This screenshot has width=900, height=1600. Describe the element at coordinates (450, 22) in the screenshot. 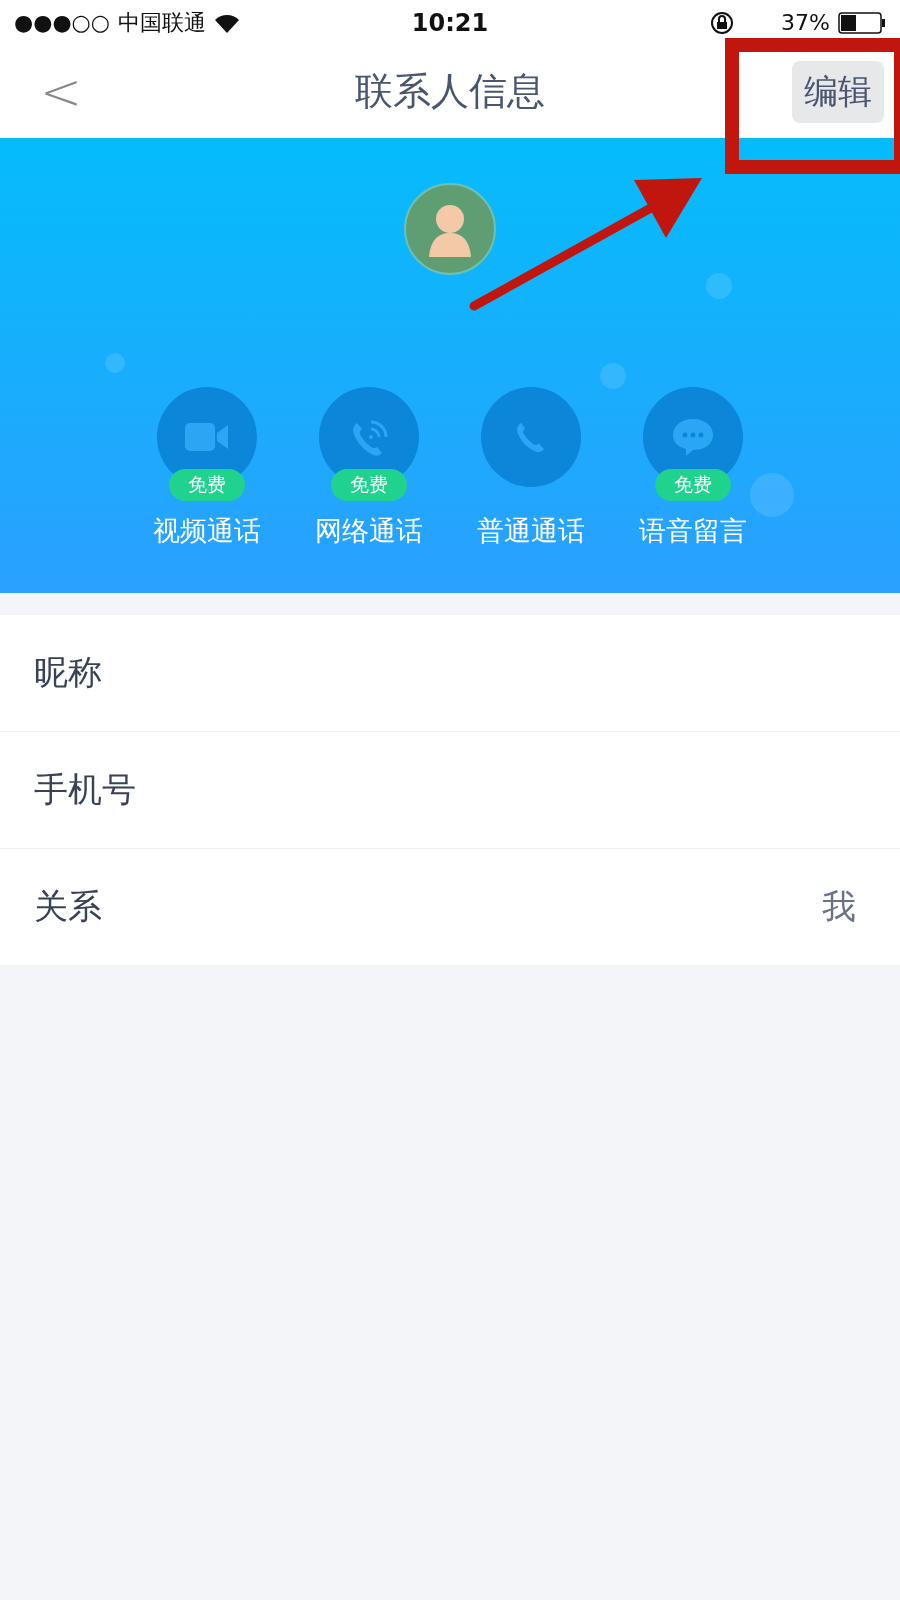

I see `clock: 10:21` at that location.